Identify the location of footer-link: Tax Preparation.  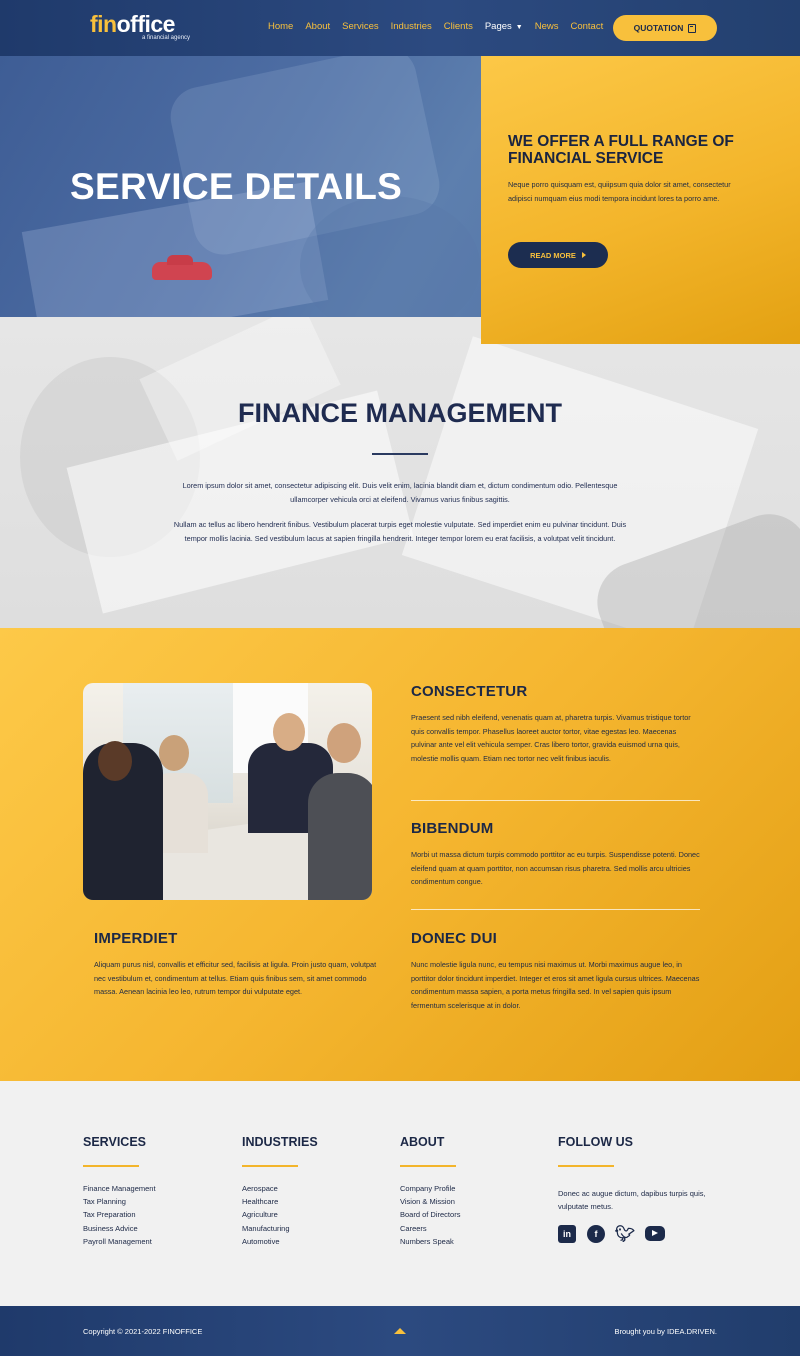
(158, 1214).